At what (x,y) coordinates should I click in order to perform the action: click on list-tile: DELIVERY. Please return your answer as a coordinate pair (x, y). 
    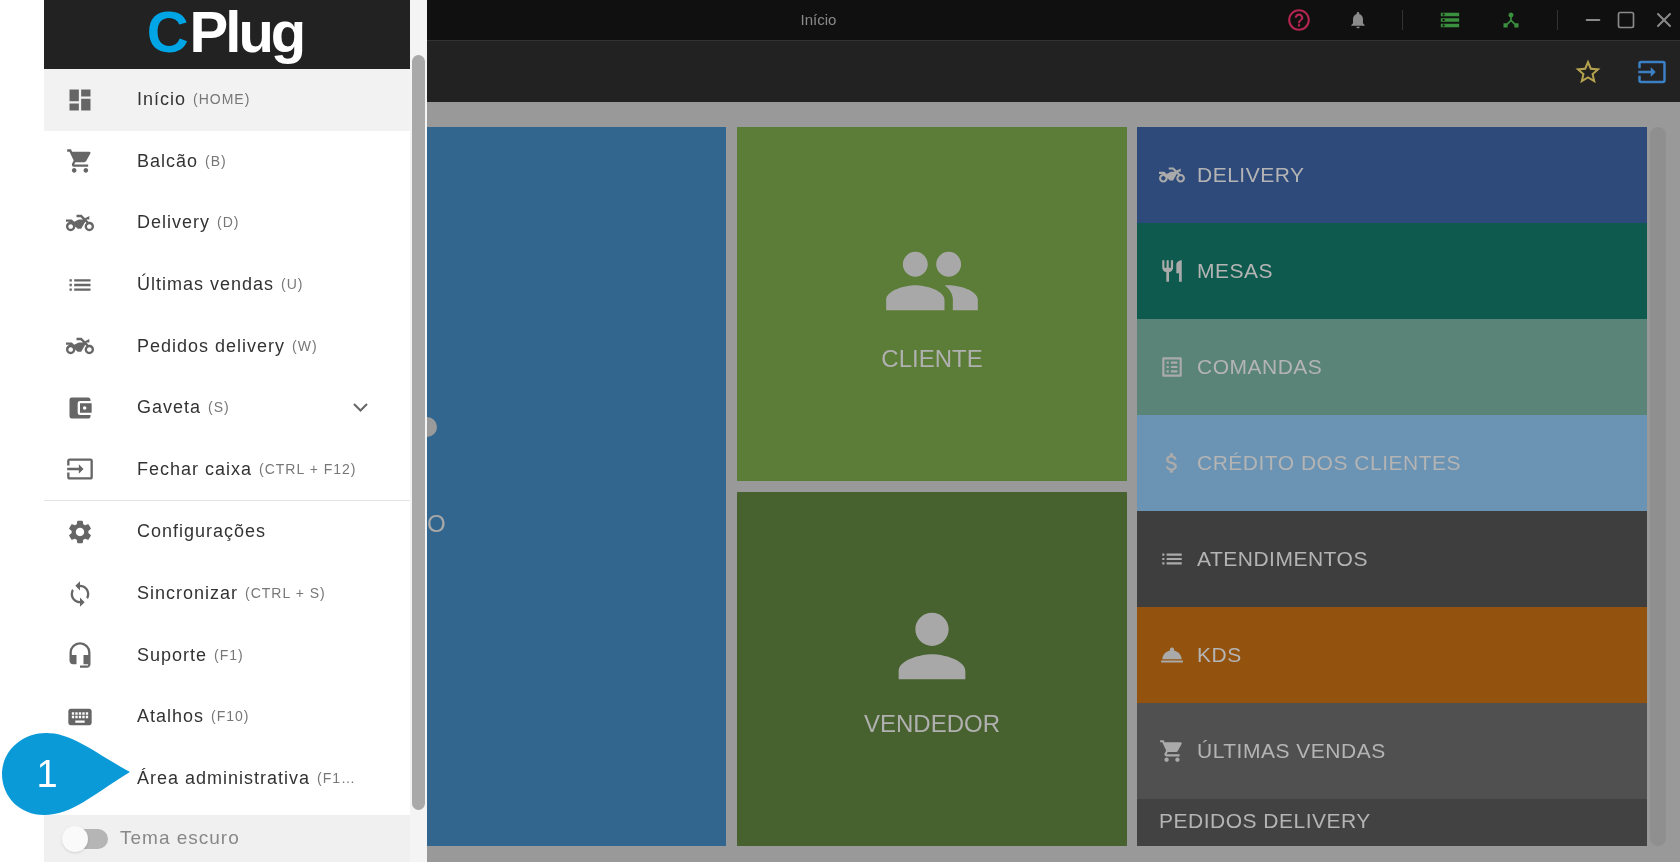
    Looking at the image, I should click on (1392, 175).